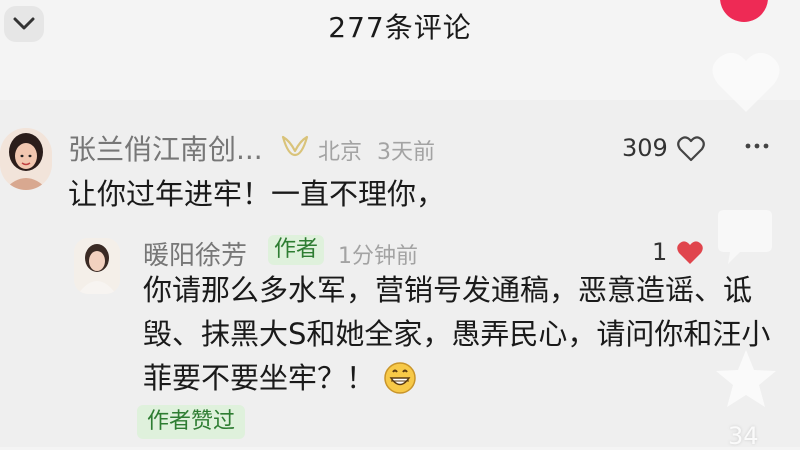  I want to click on comment-location: 北京, so click(340, 152).